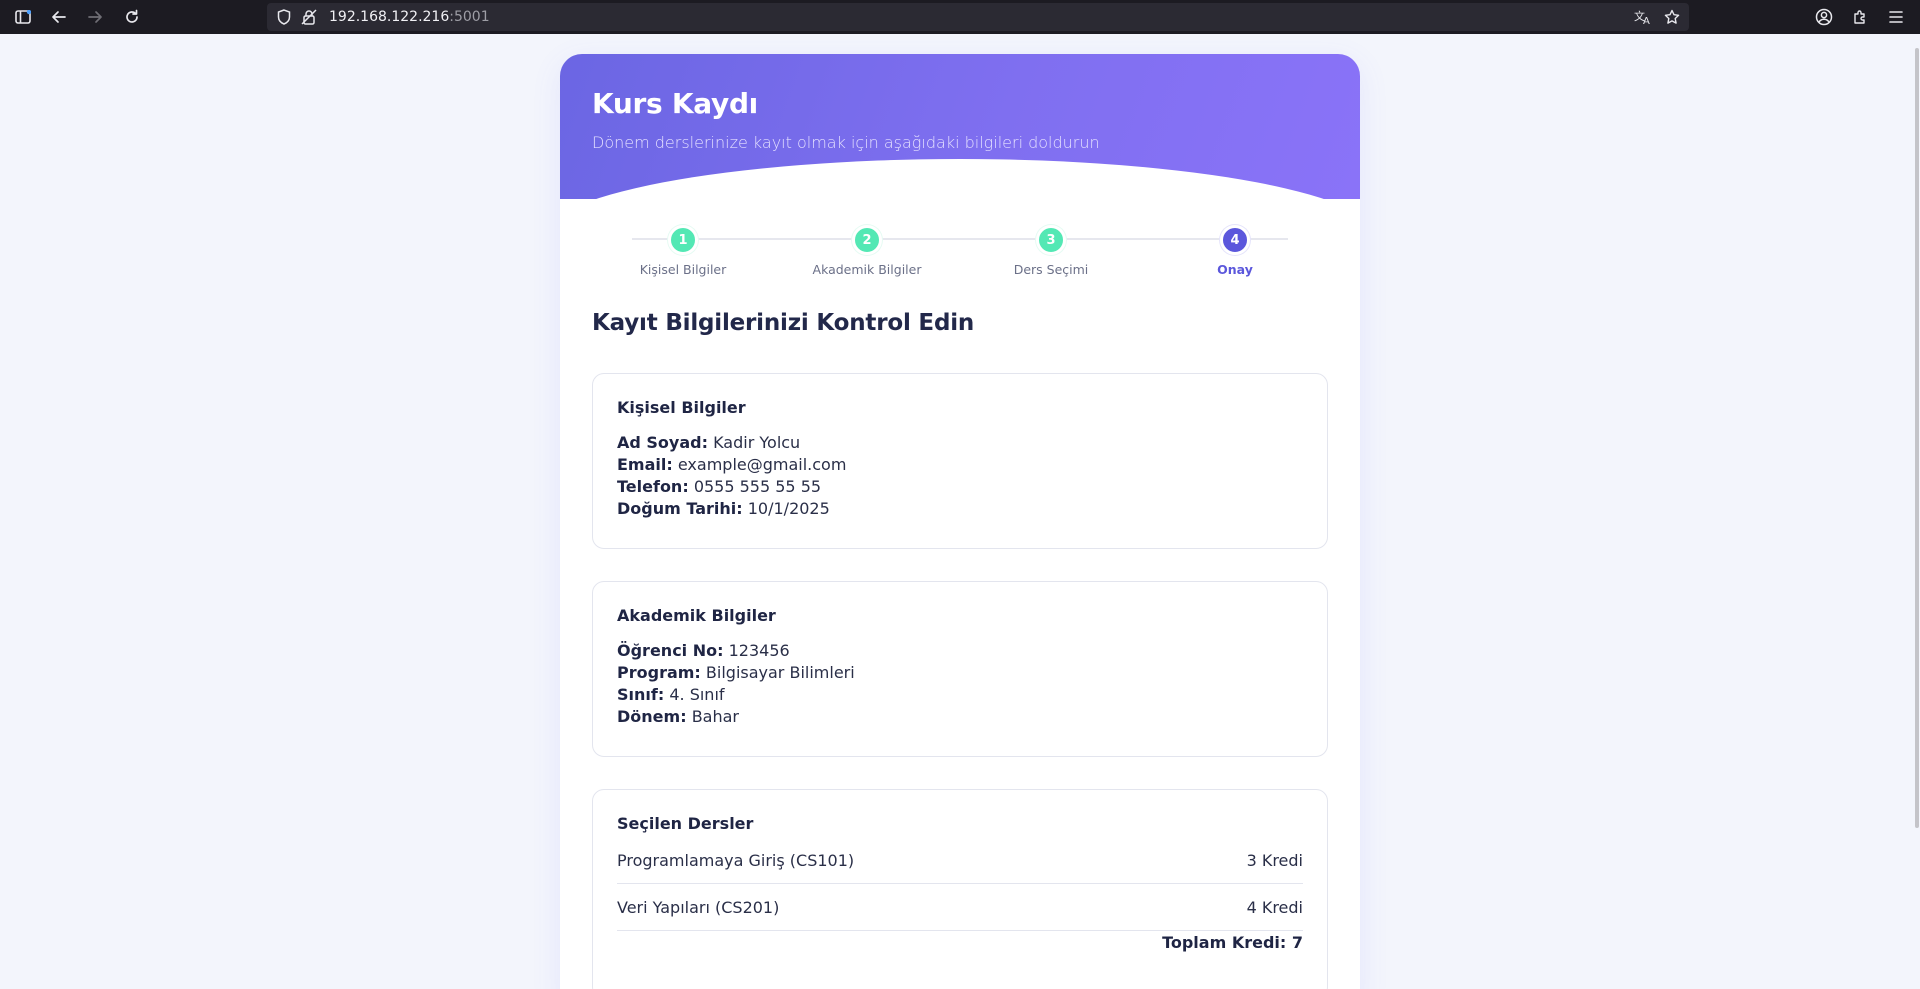  Describe the element at coordinates (659, 672) in the screenshot. I see `field-label: Program:` at that location.